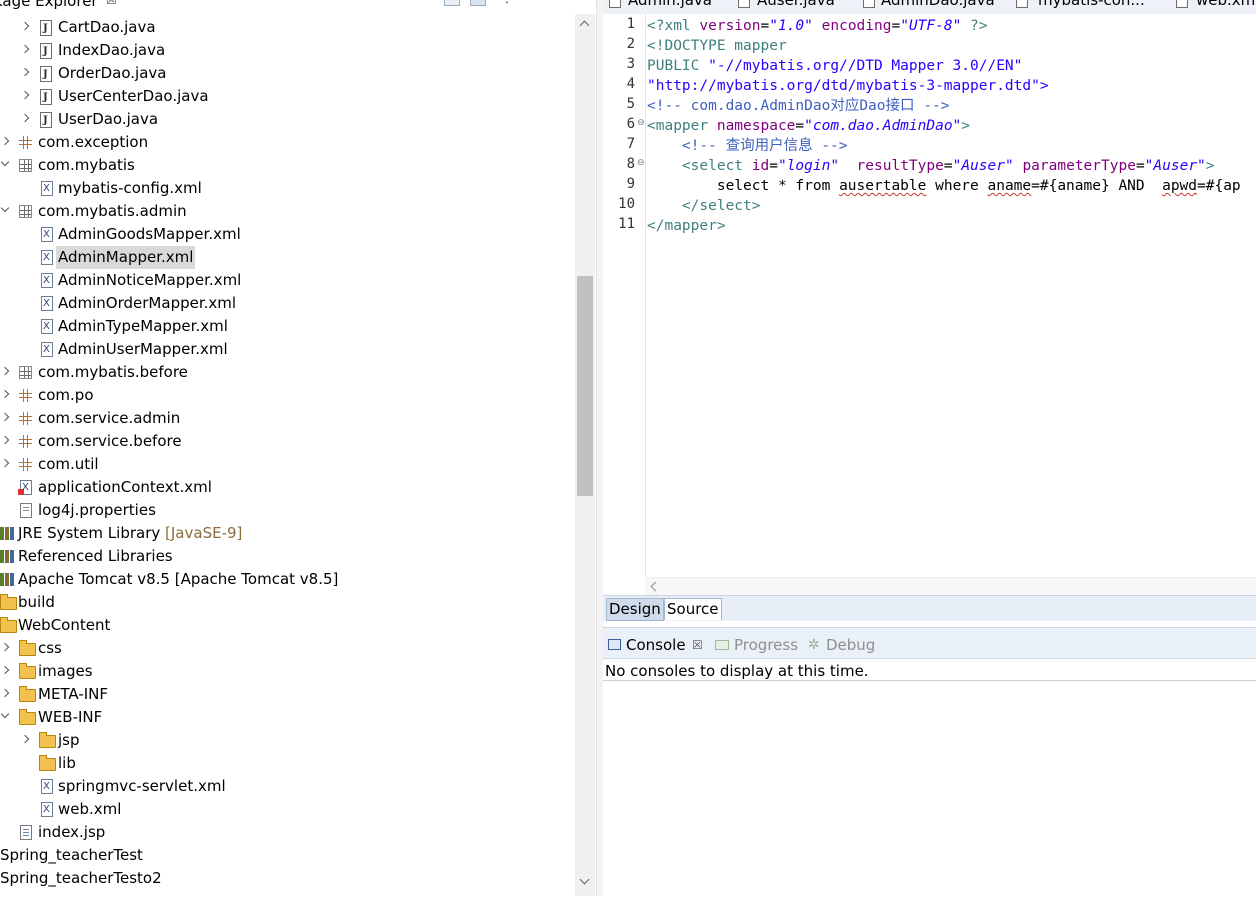  Describe the element at coordinates (957, 186) in the screenshot. I see `code-token: where` at that location.